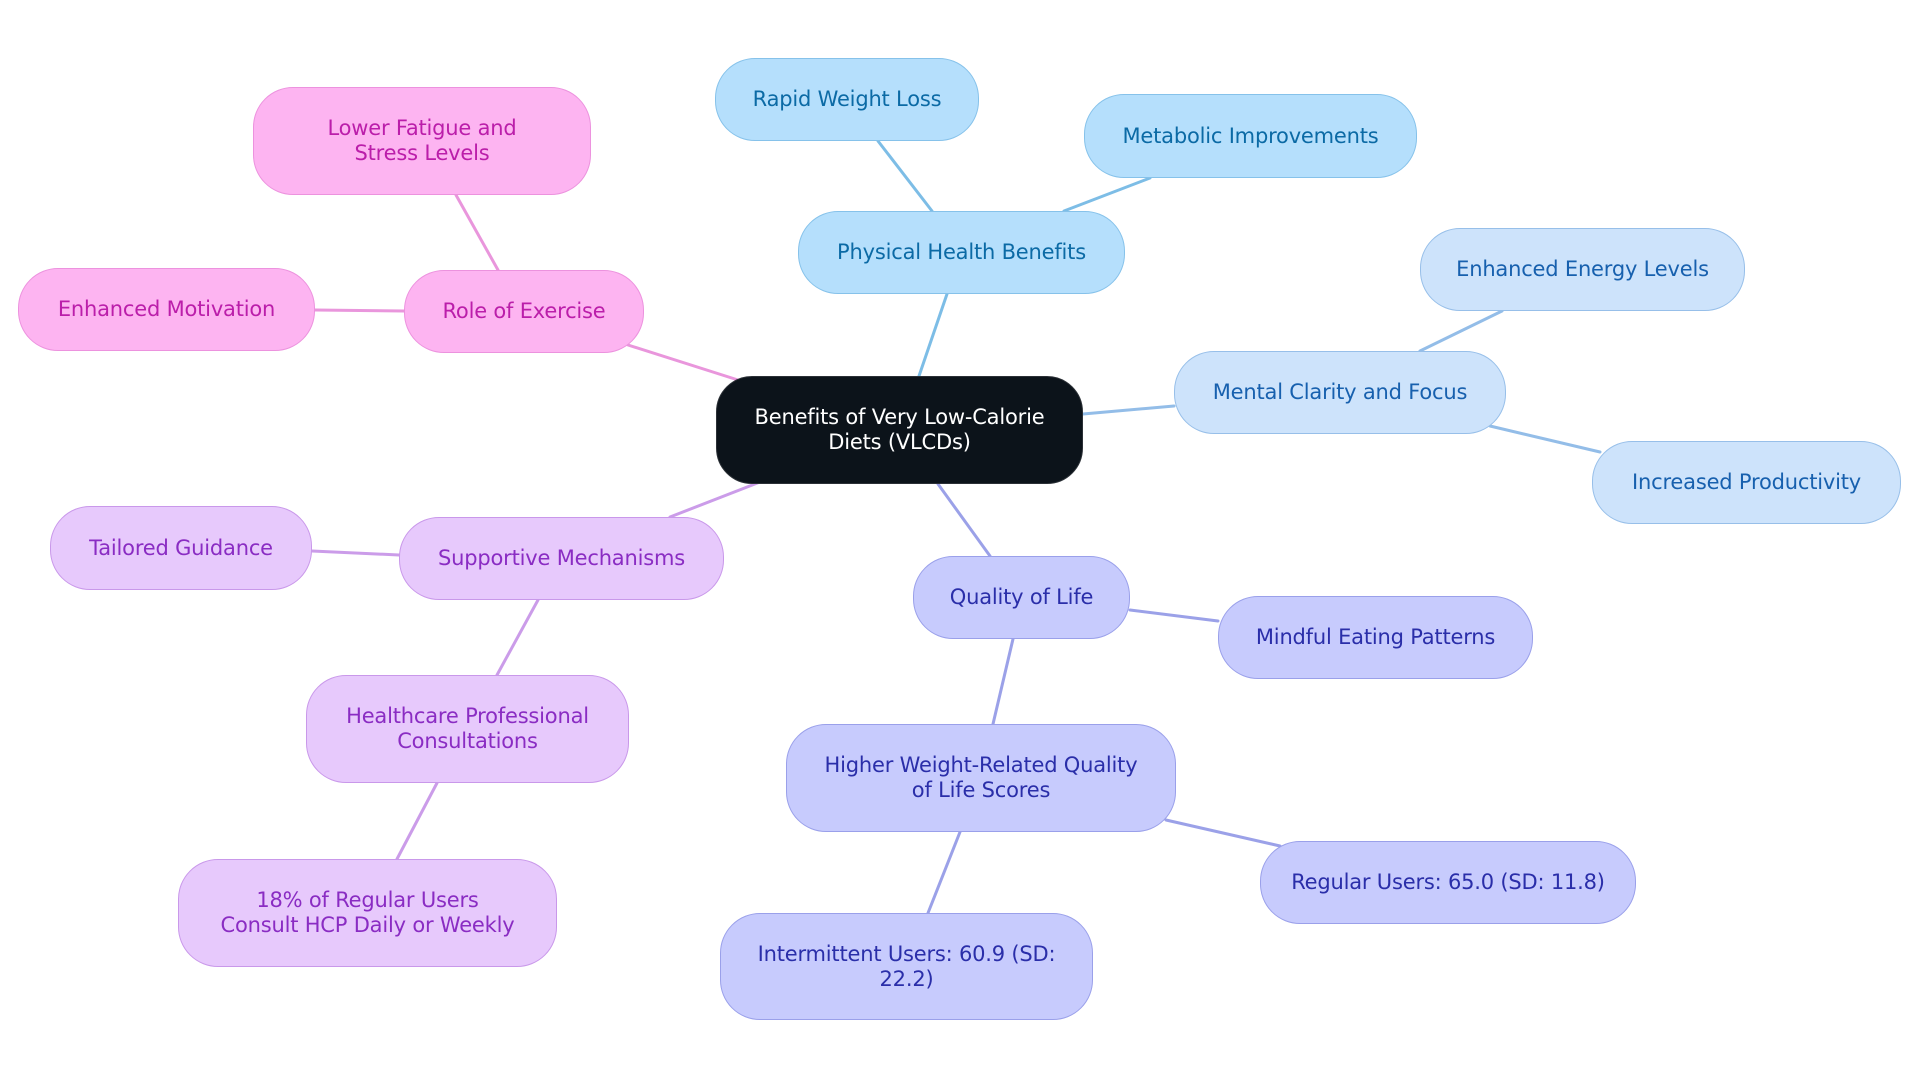 This screenshot has width=1920, height=1083. I want to click on node-label: Increased Productivity, so click(1746, 482).